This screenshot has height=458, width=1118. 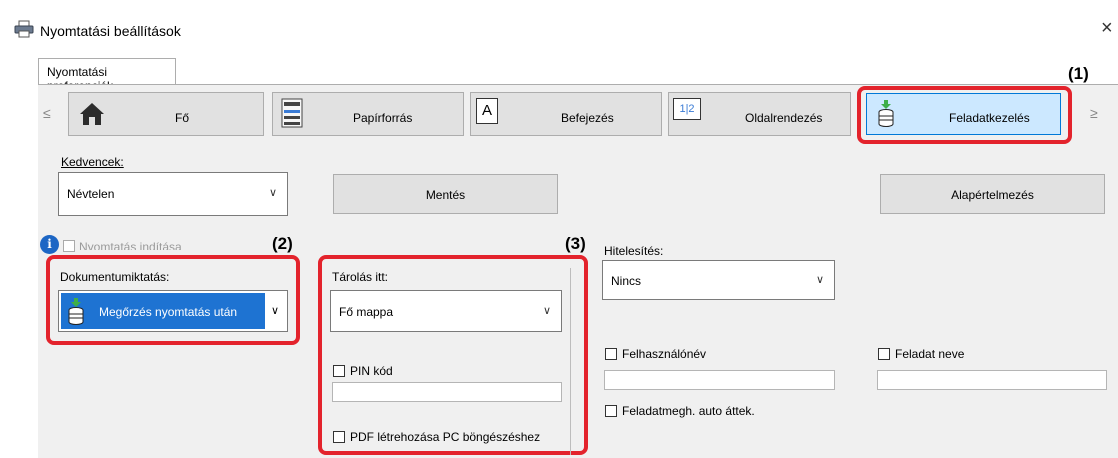 I want to click on job-retention-icon, so click(x=76, y=313).